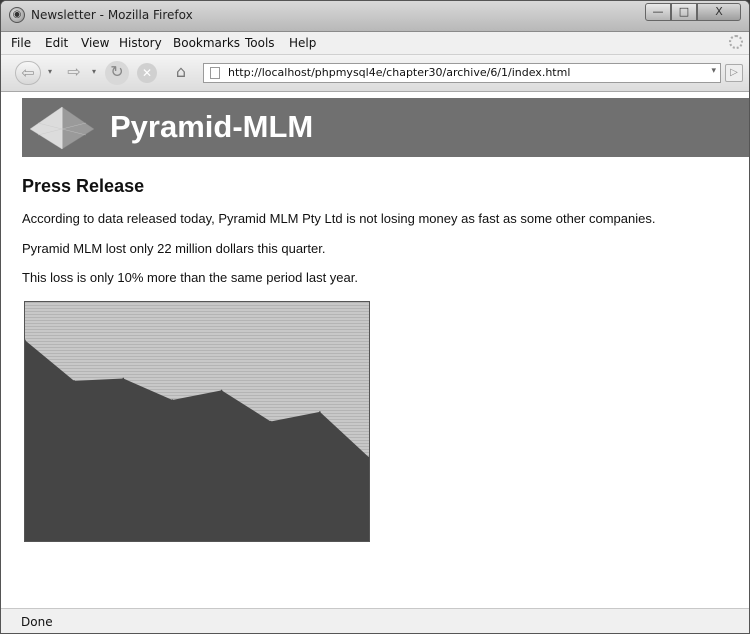  What do you see at coordinates (713, 71) in the screenshot?
I see `address-dropdown-icon: ▾` at bounding box center [713, 71].